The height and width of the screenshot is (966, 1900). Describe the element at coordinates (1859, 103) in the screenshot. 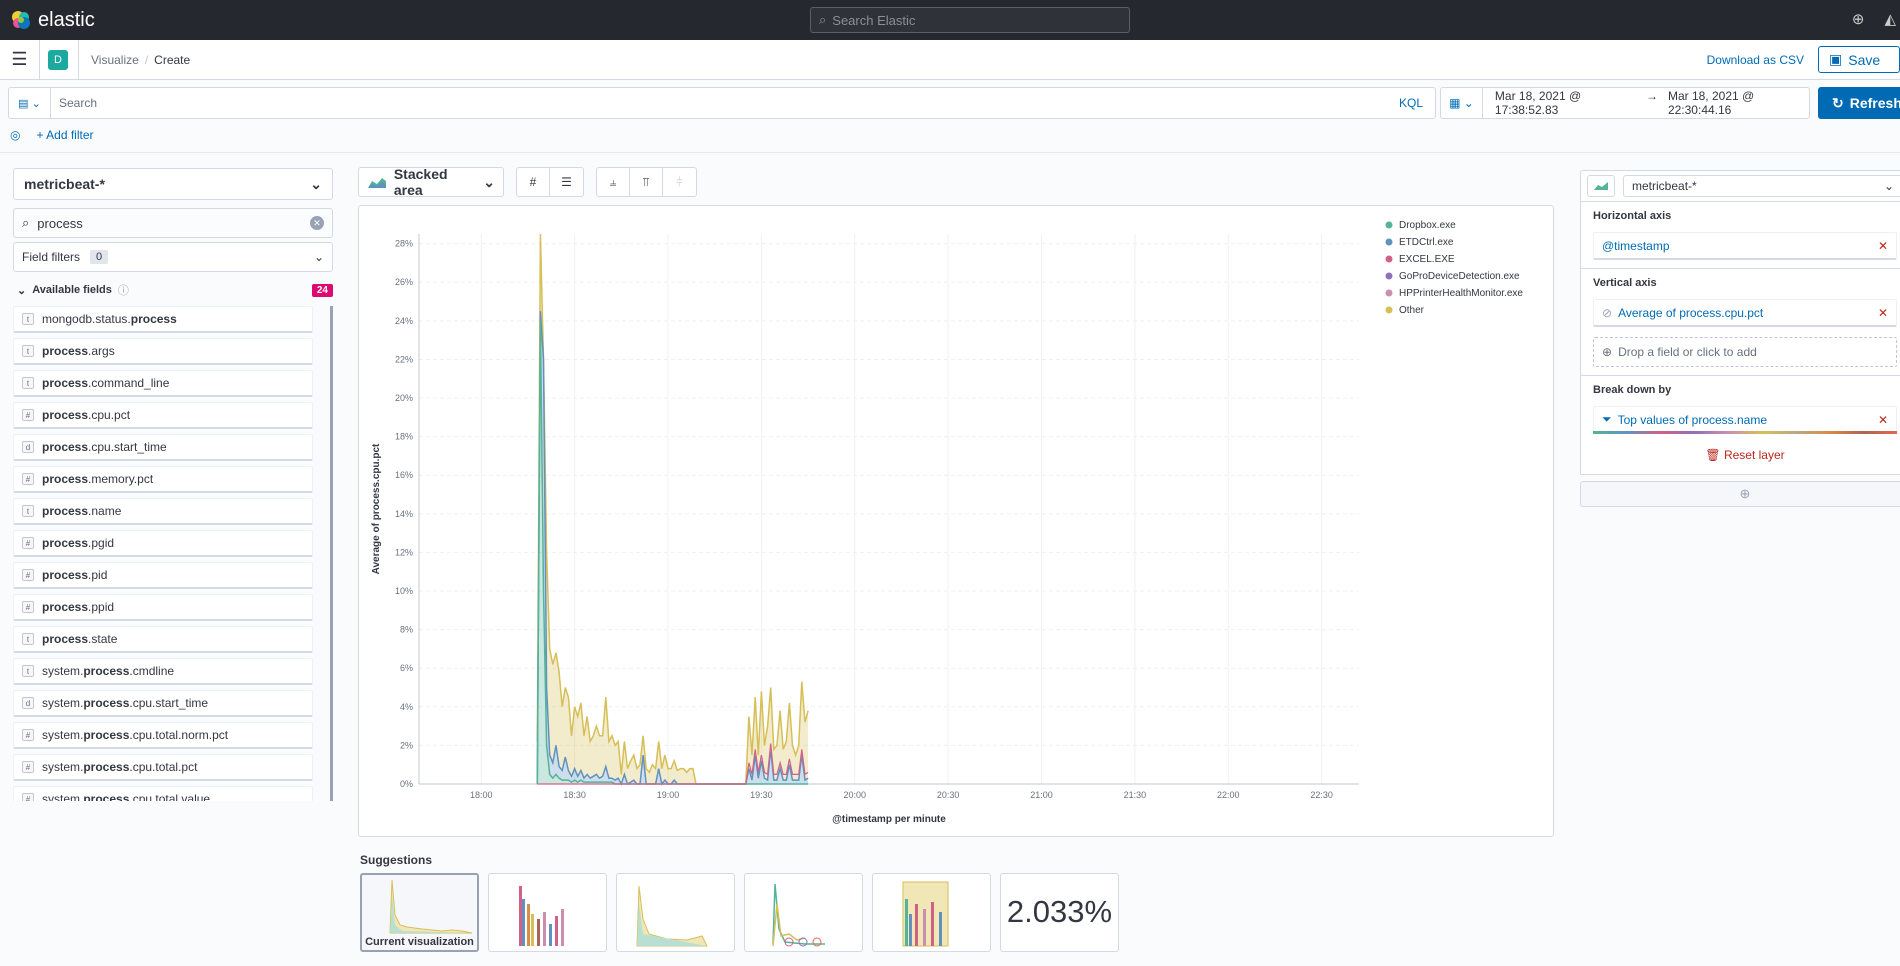

I see `refresh-button: ↻ Refresh` at that location.